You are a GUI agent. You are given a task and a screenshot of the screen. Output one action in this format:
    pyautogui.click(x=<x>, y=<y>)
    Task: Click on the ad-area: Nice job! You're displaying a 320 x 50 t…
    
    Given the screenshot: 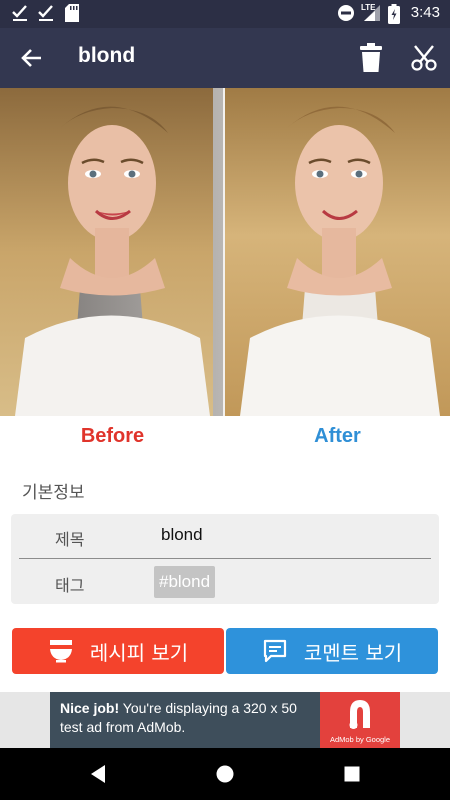 What is the action you would take?
    pyautogui.click(x=225, y=720)
    